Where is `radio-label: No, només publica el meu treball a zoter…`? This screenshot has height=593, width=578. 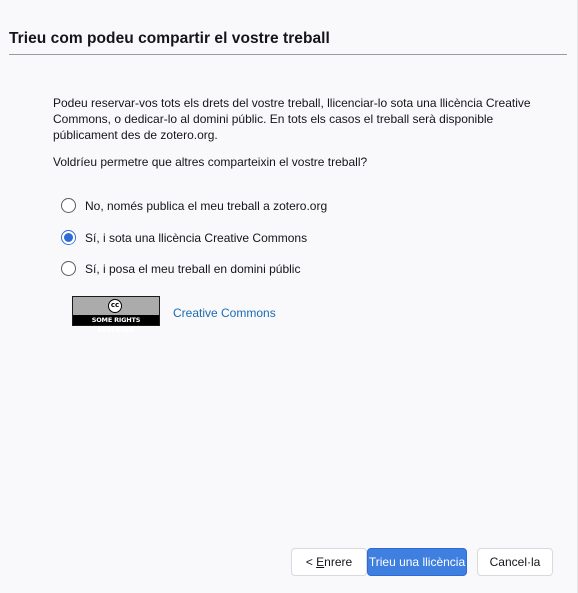 radio-label: No, només publica el meu treball a zoter… is located at coordinates (206, 205).